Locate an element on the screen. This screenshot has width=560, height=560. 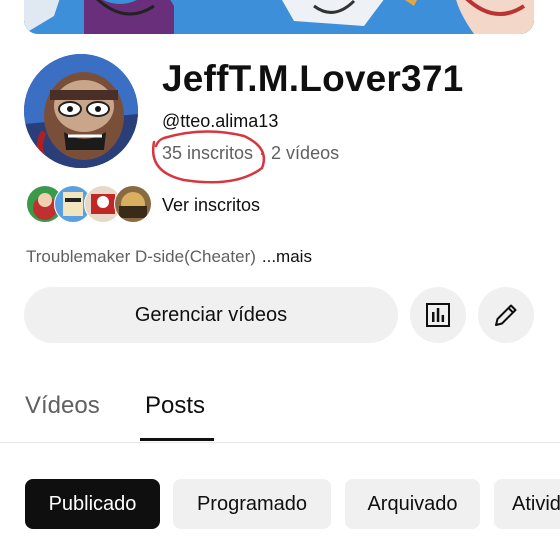
chip-atividade: Ativid is located at coordinates (527, 504).